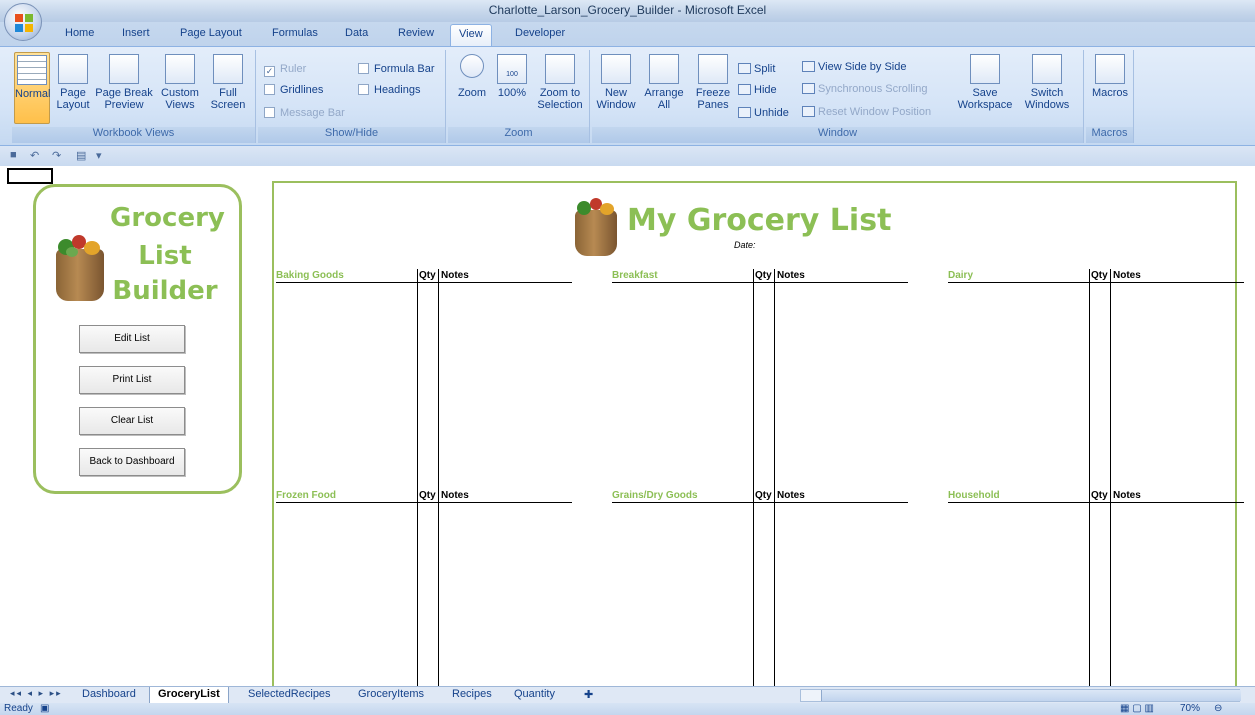 Image resolution: width=1255 pixels, height=715 pixels. I want to click on form-icon: ▤, so click(81, 155).